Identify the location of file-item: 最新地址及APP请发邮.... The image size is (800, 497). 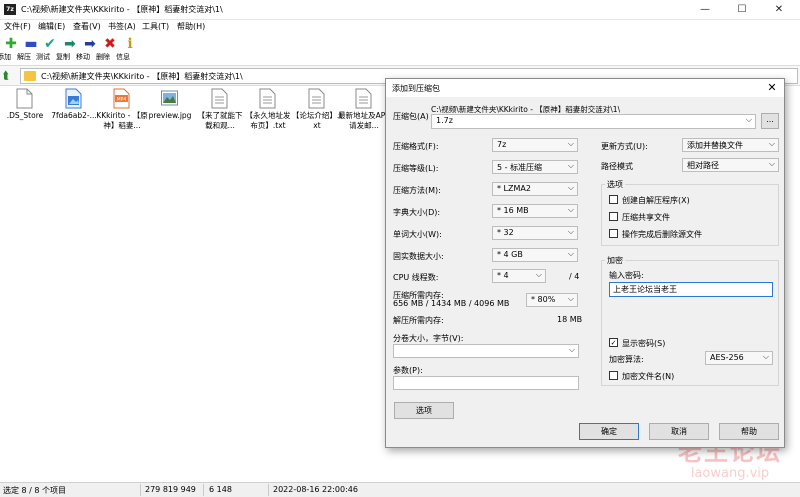
(364, 111).